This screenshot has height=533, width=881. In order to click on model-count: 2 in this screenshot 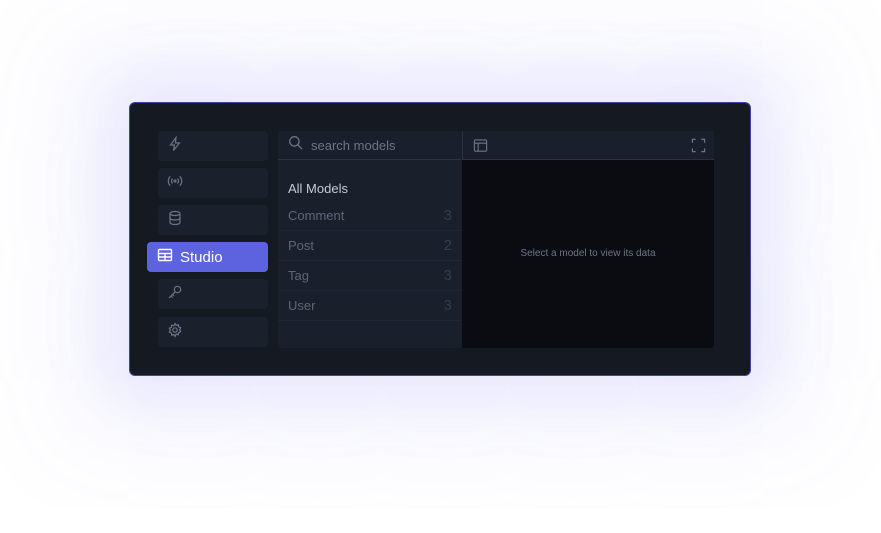, I will do `click(447, 245)`.